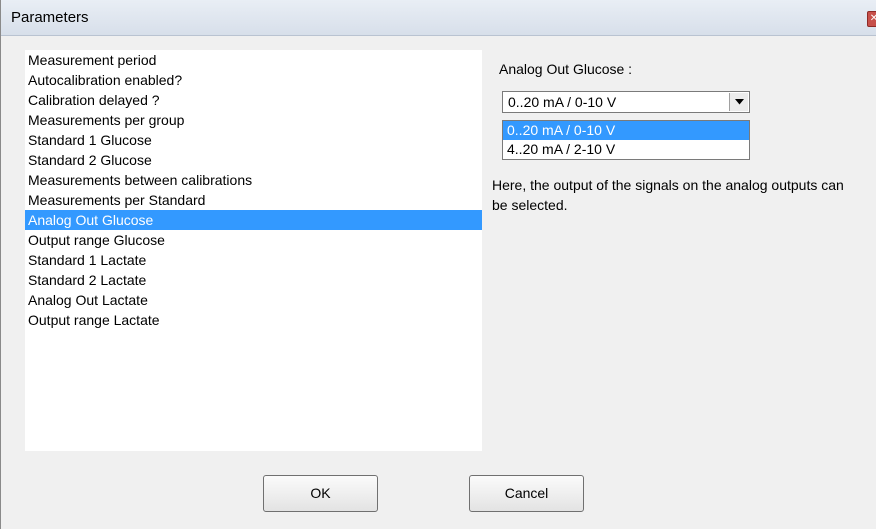 The image size is (876, 529). Describe the element at coordinates (253, 300) in the screenshot. I see `list-item: Analog Out Lactate` at that location.